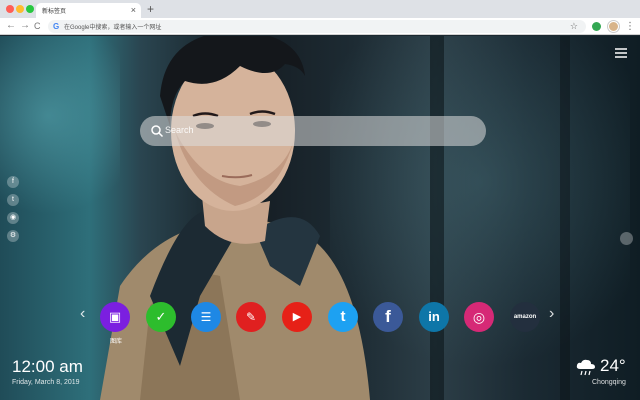 This screenshot has height=400, width=640. Describe the element at coordinates (320, 9) in the screenshot. I see `tab-strip: 新标签页 × +` at that location.